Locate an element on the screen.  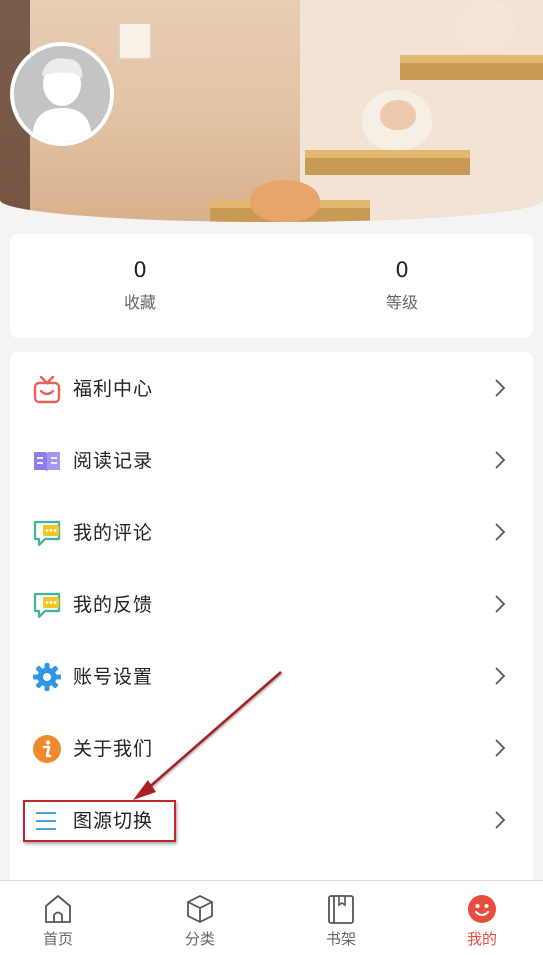
avatar is located at coordinates (62, 94).